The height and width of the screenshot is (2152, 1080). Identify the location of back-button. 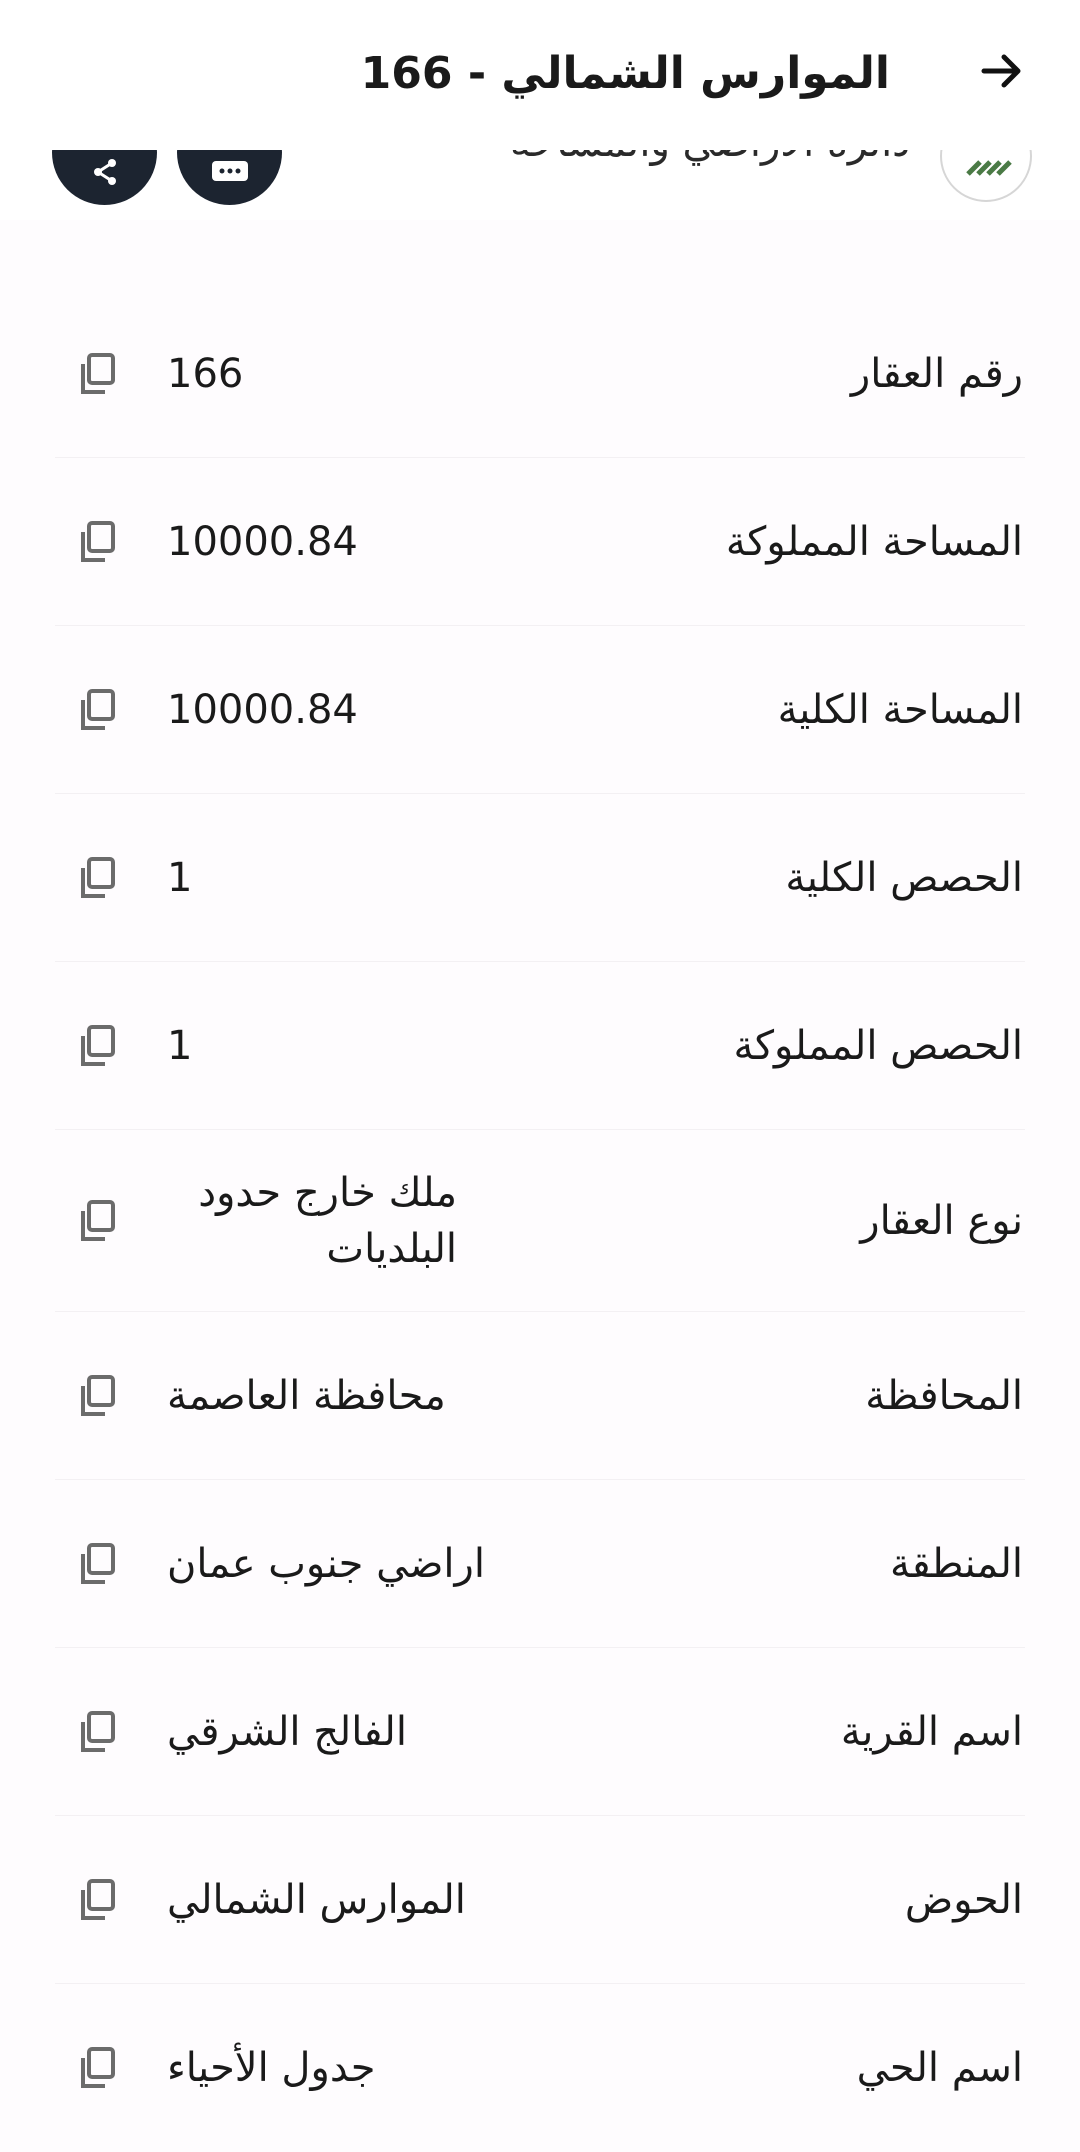
(1002, 71).